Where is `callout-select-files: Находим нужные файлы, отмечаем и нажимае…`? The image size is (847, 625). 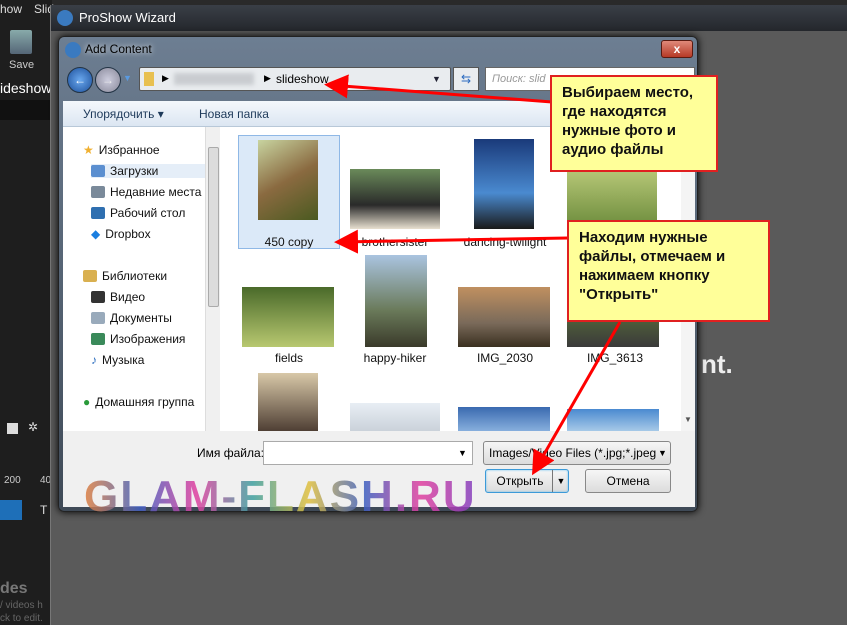 callout-select-files: Находим нужные файлы, отмечаем и нажимае… is located at coordinates (668, 271).